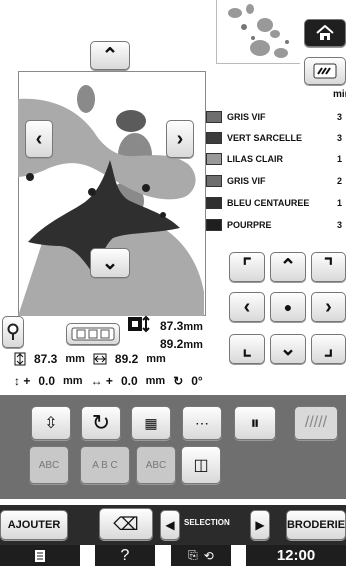 This screenshot has height=566, width=346. I want to click on rotation-value: 0°, so click(197, 381).